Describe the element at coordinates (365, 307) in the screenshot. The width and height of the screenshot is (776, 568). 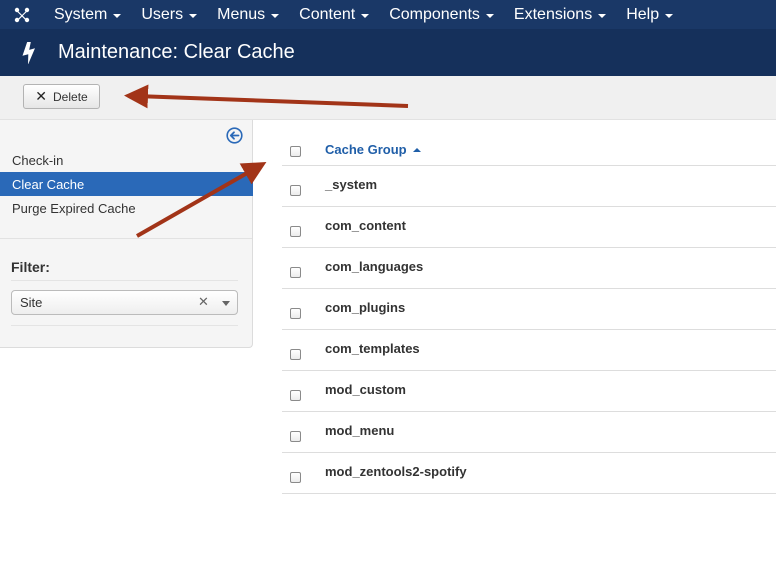
I see `cache-group-name: com_plugins` at that location.